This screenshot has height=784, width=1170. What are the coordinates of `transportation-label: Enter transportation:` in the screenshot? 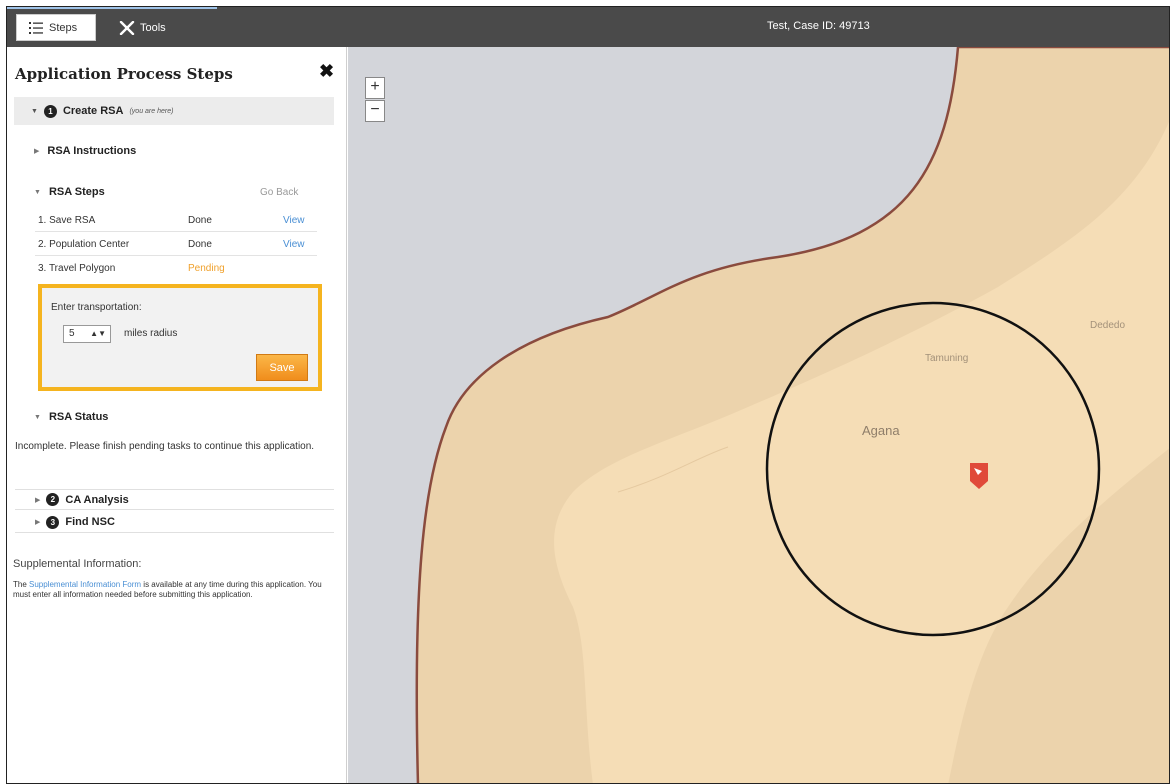 It's located at (96, 307).